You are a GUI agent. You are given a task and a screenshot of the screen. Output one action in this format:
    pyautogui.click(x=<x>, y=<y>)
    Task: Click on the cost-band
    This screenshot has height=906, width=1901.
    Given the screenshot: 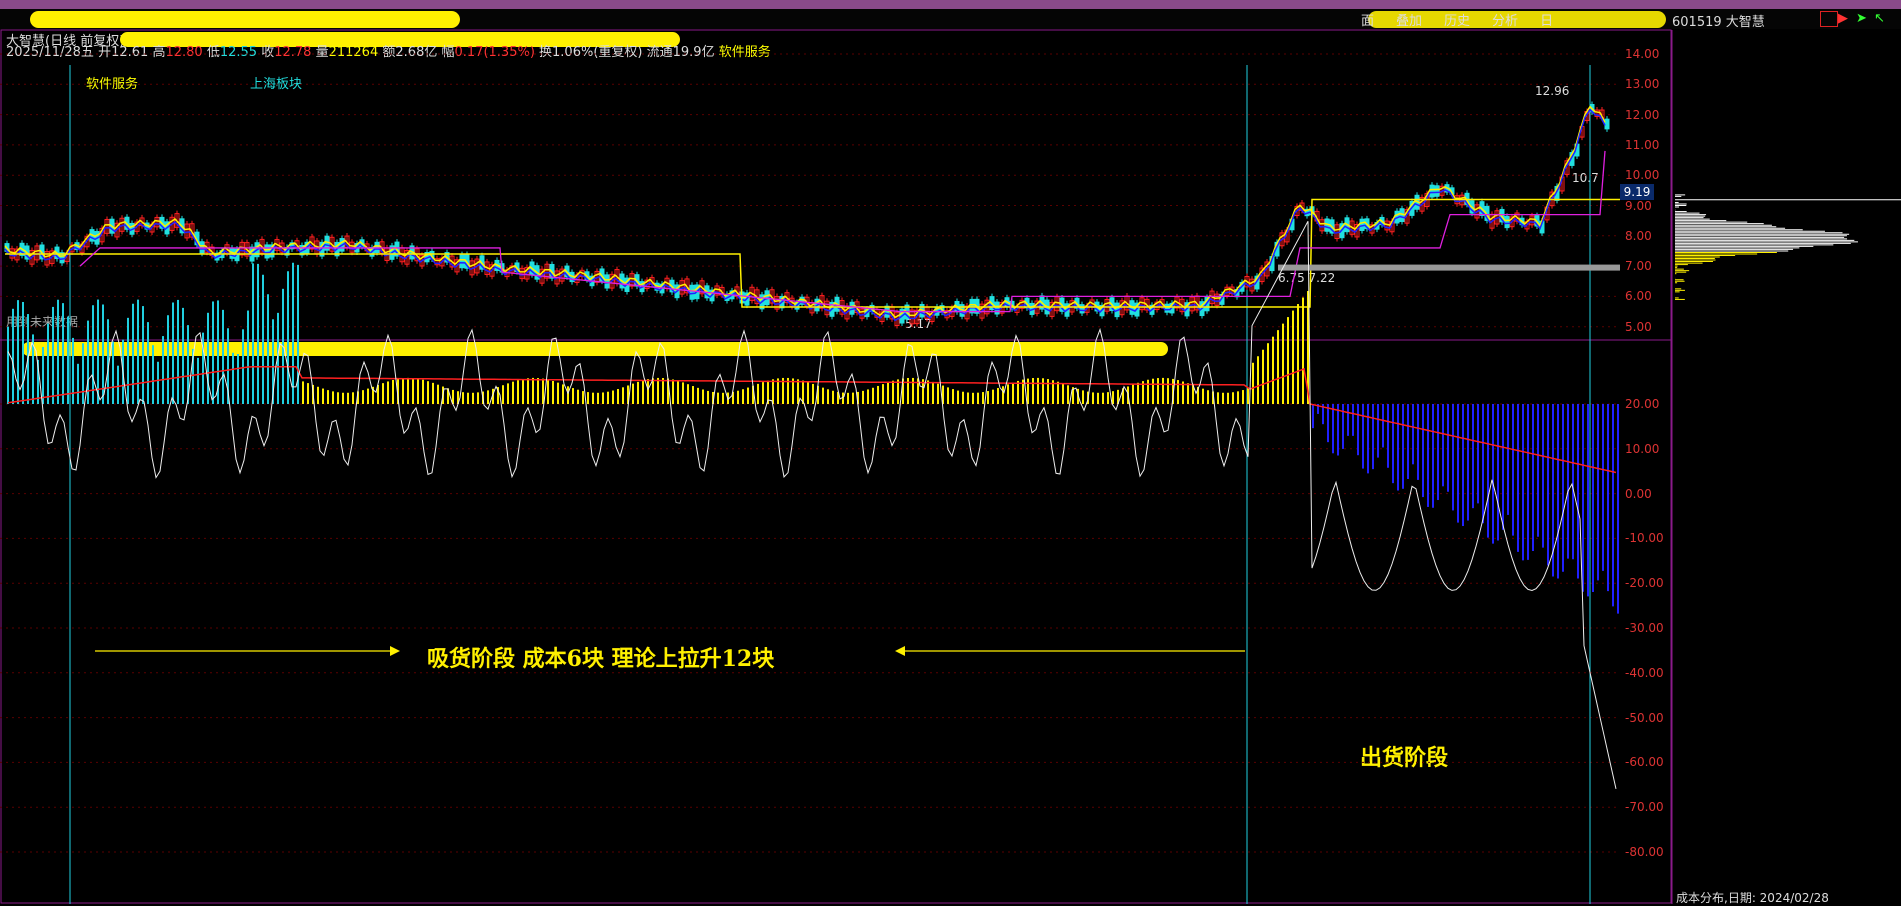 What is the action you would take?
    pyautogui.click(x=1449, y=267)
    